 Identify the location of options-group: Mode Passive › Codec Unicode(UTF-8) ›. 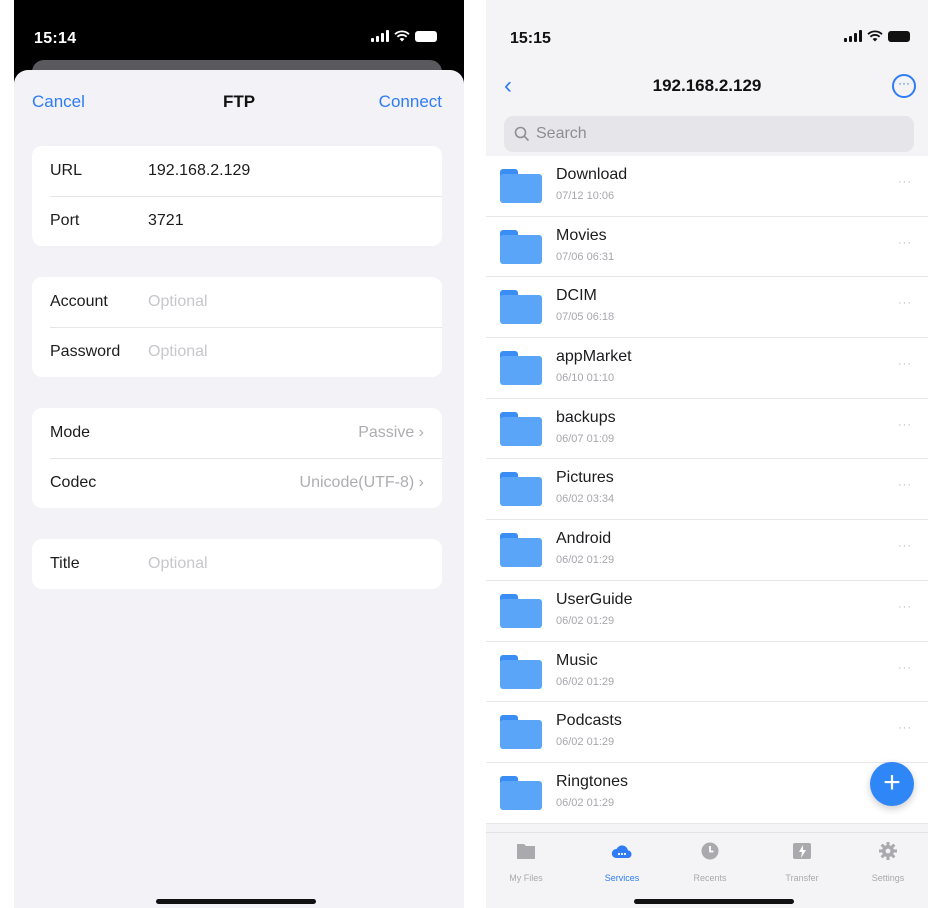
(237, 458).